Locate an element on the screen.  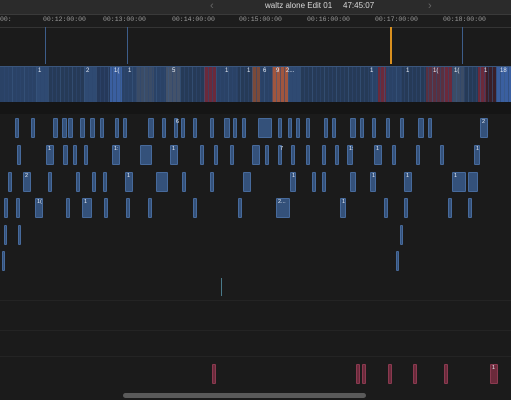
connected-clip: 6 is located at coordinates (176, 128).